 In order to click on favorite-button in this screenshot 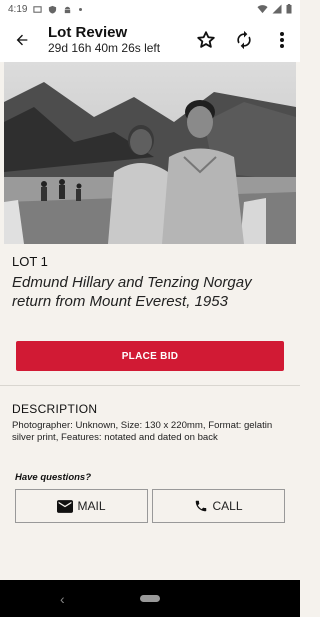, I will do `click(206, 40)`.